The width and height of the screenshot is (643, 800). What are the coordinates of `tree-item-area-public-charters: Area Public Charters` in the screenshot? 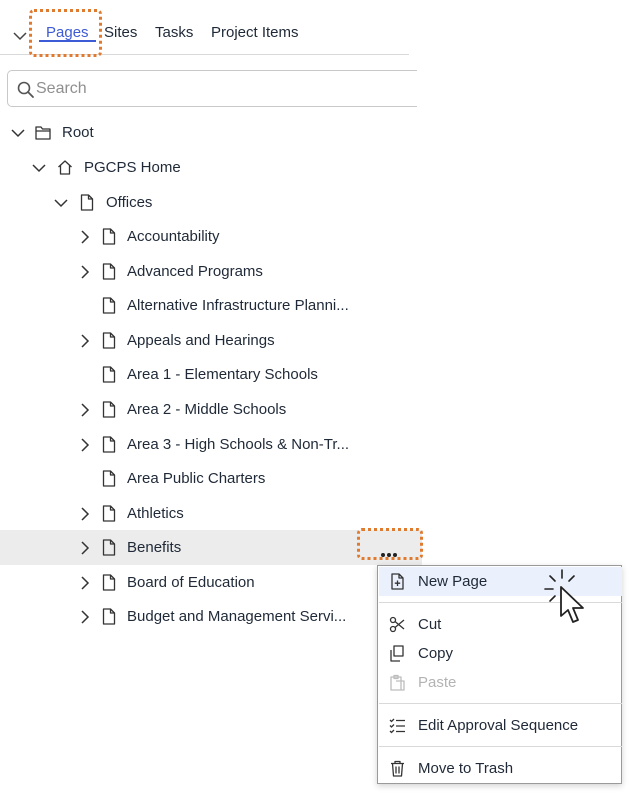 It's located at (211, 478).